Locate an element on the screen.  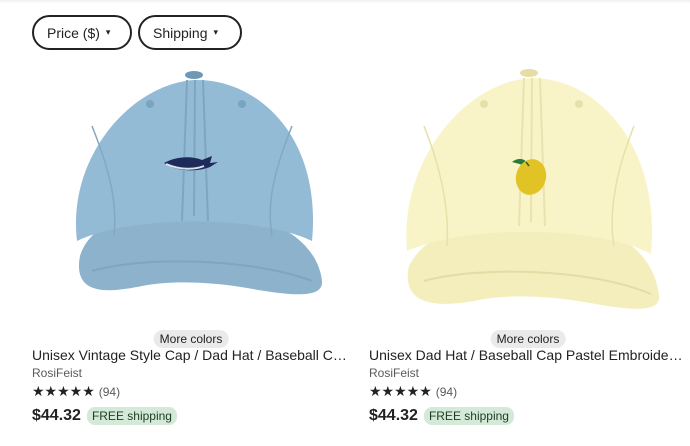
shipping-filter-button: Shipping ▾ is located at coordinates (190, 32).